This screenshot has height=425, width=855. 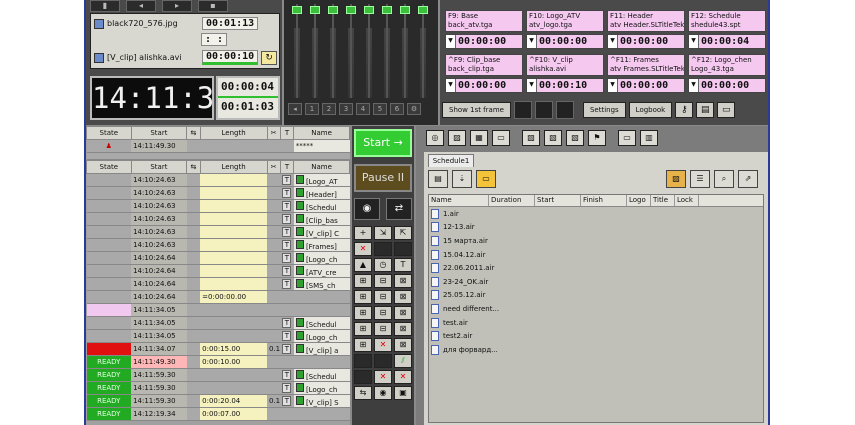 What do you see at coordinates (596, 228) in the screenshot?
I see `list-item: 12-13.air` at bounding box center [596, 228].